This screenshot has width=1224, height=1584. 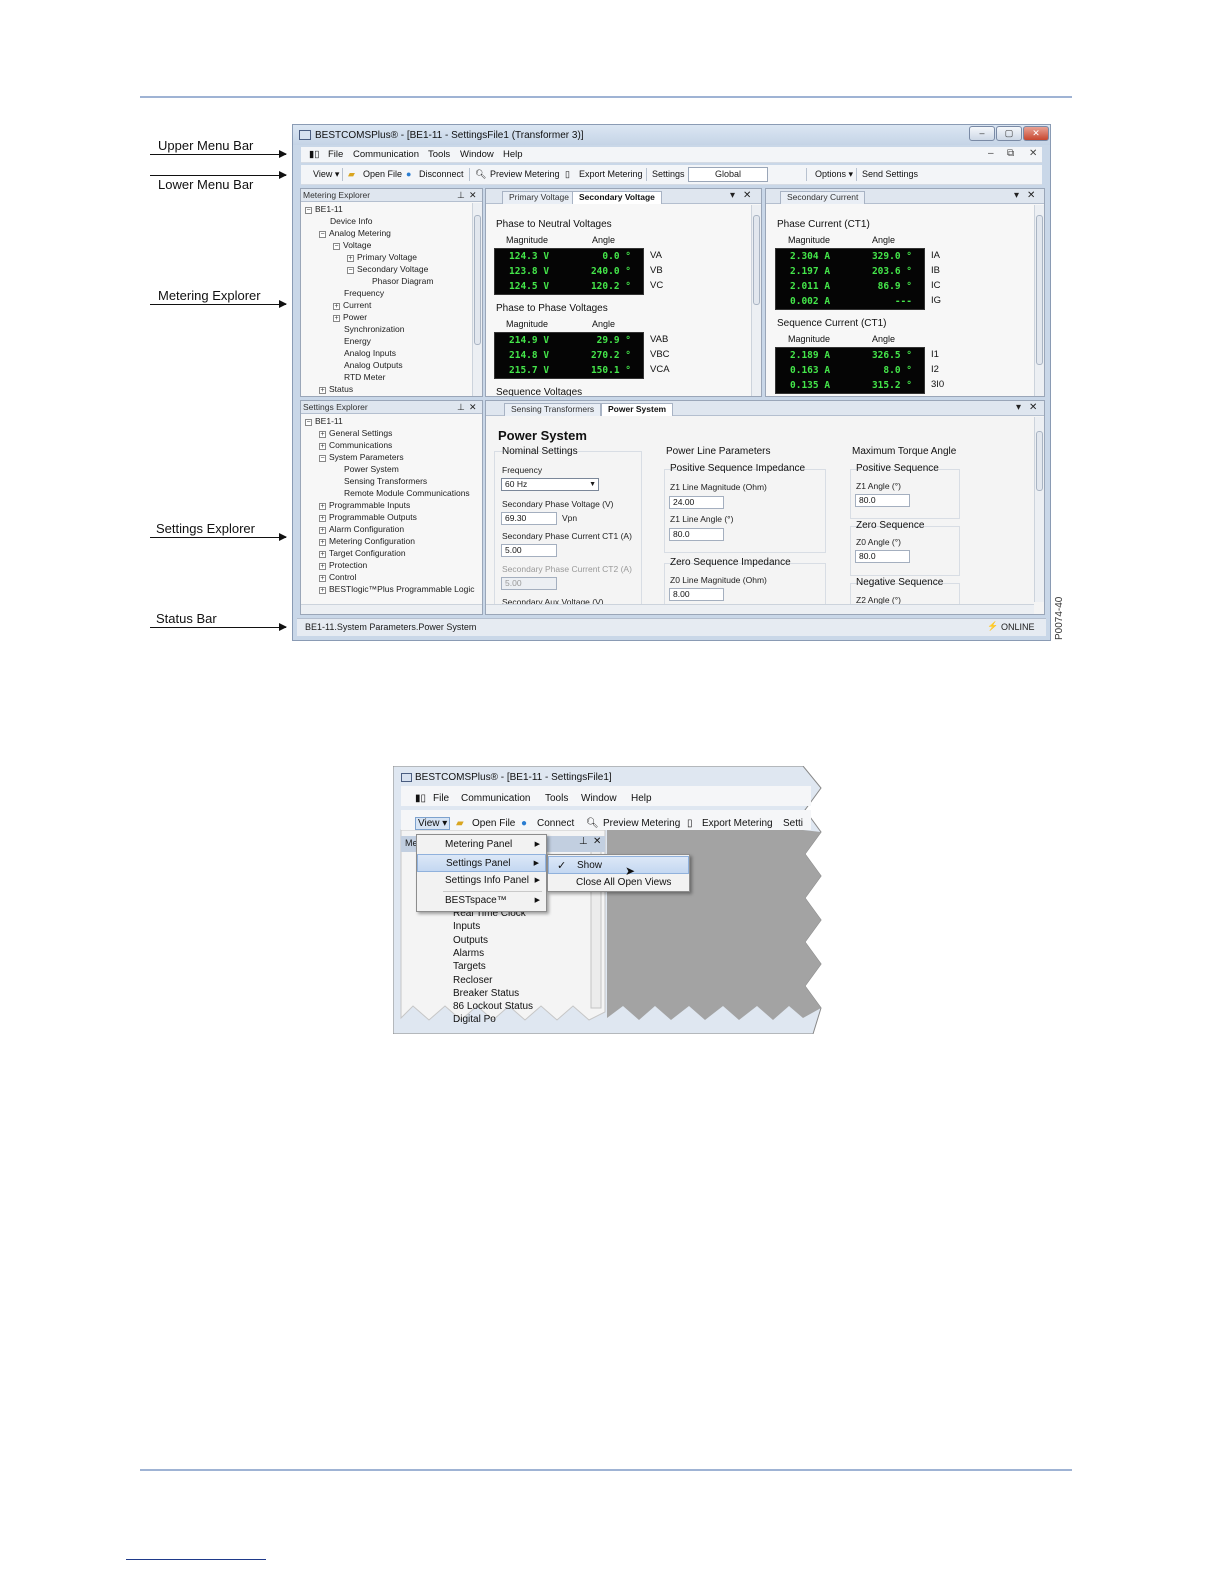 I want to click on tree-node: + Protection, so click(x=343, y=565).